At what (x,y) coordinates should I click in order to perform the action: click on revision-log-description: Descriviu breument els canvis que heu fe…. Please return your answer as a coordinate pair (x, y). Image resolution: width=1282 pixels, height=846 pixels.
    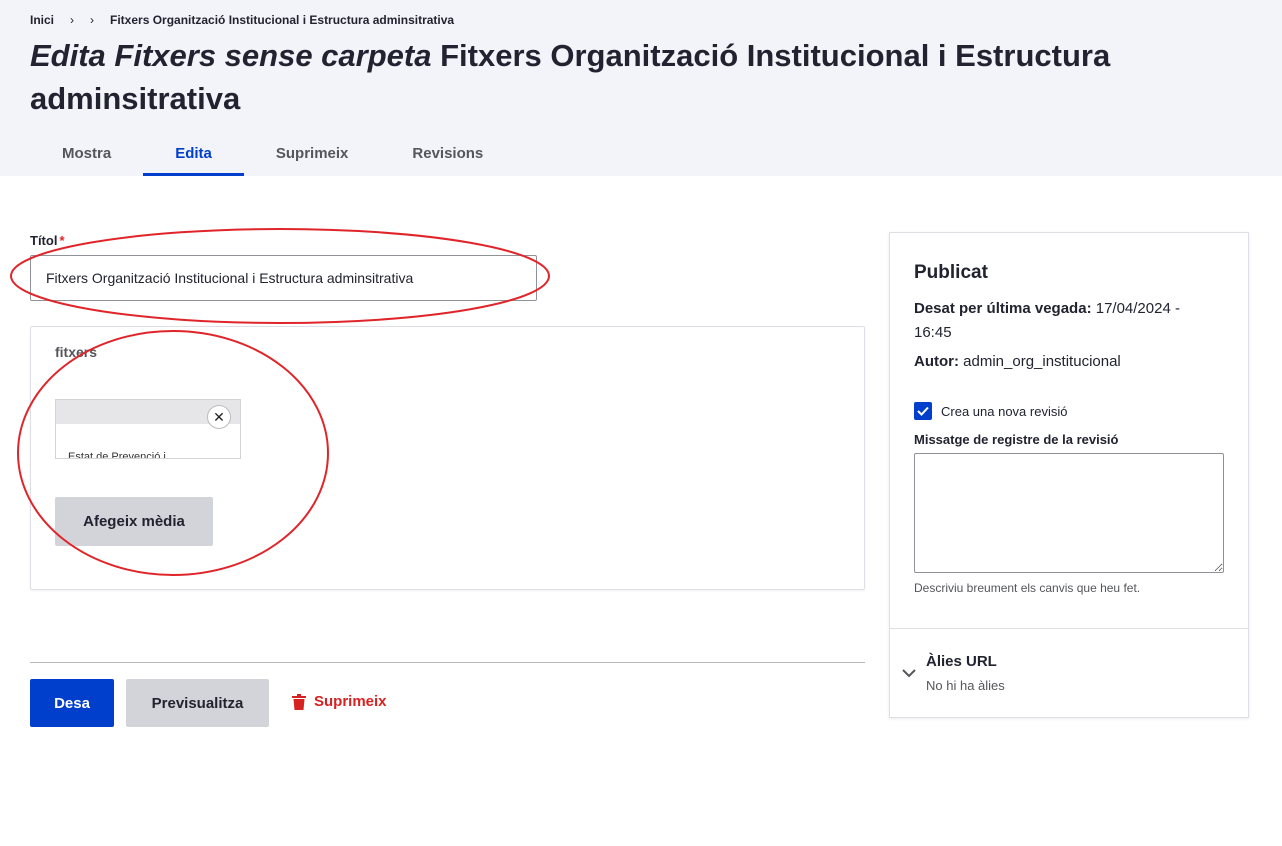
    Looking at the image, I should click on (1027, 588).